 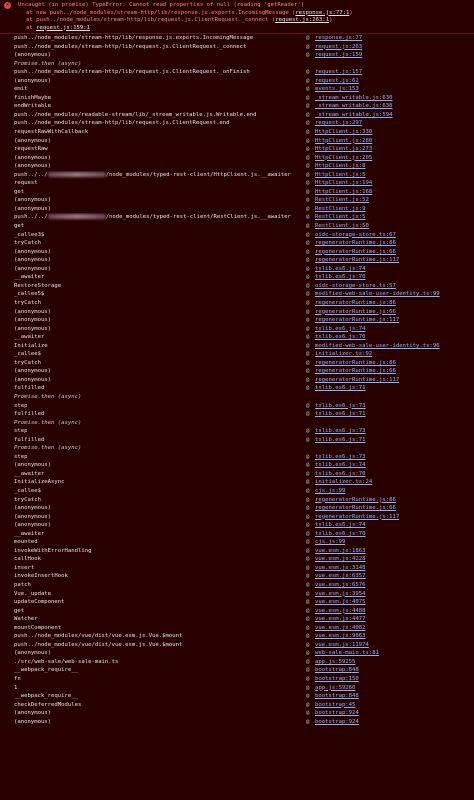 I want to click on source-link: request.js:159, so click(x=338, y=55).